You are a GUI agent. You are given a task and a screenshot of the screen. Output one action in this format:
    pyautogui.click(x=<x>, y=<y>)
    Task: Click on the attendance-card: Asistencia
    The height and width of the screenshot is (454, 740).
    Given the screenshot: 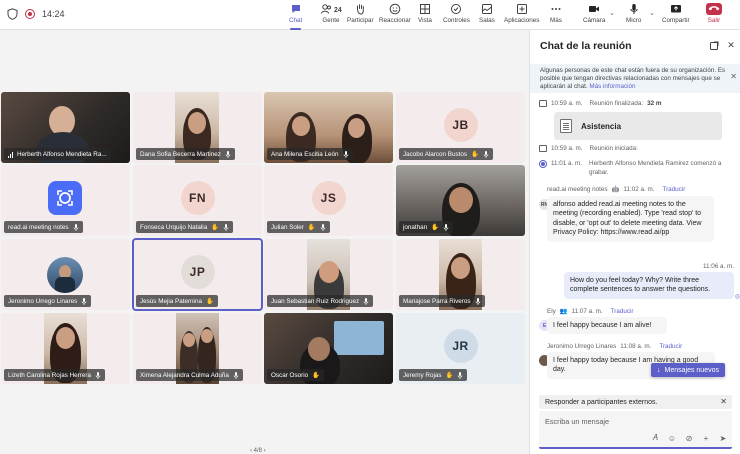 What is the action you would take?
    pyautogui.click(x=638, y=126)
    